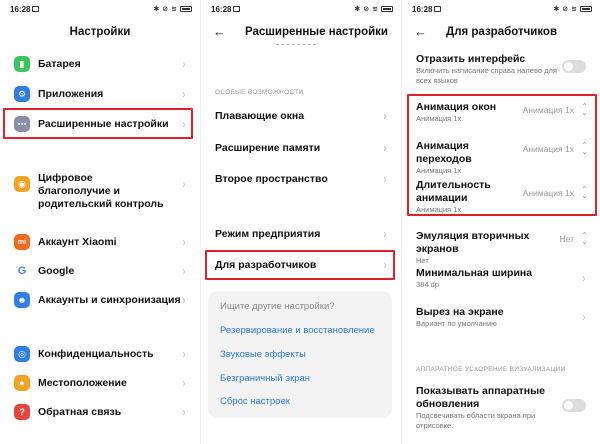 Image resolution: width=600 pixels, height=444 pixels. Describe the element at coordinates (22, 271) in the screenshot. I see `google-logo-icon: G` at that location.